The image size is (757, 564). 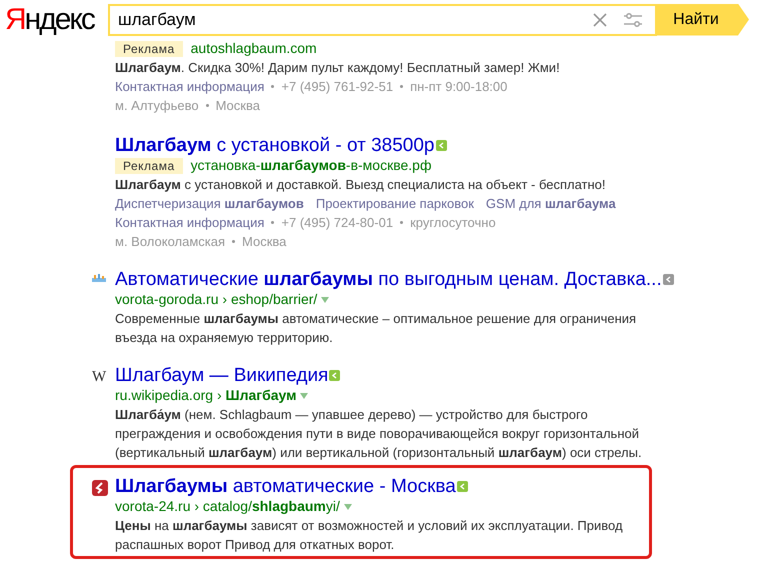 What do you see at coordinates (209, 203) in the screenshot?
I see `sitelink: Диспетчеризация шлагбаумов` at bounding box center [209, 203].